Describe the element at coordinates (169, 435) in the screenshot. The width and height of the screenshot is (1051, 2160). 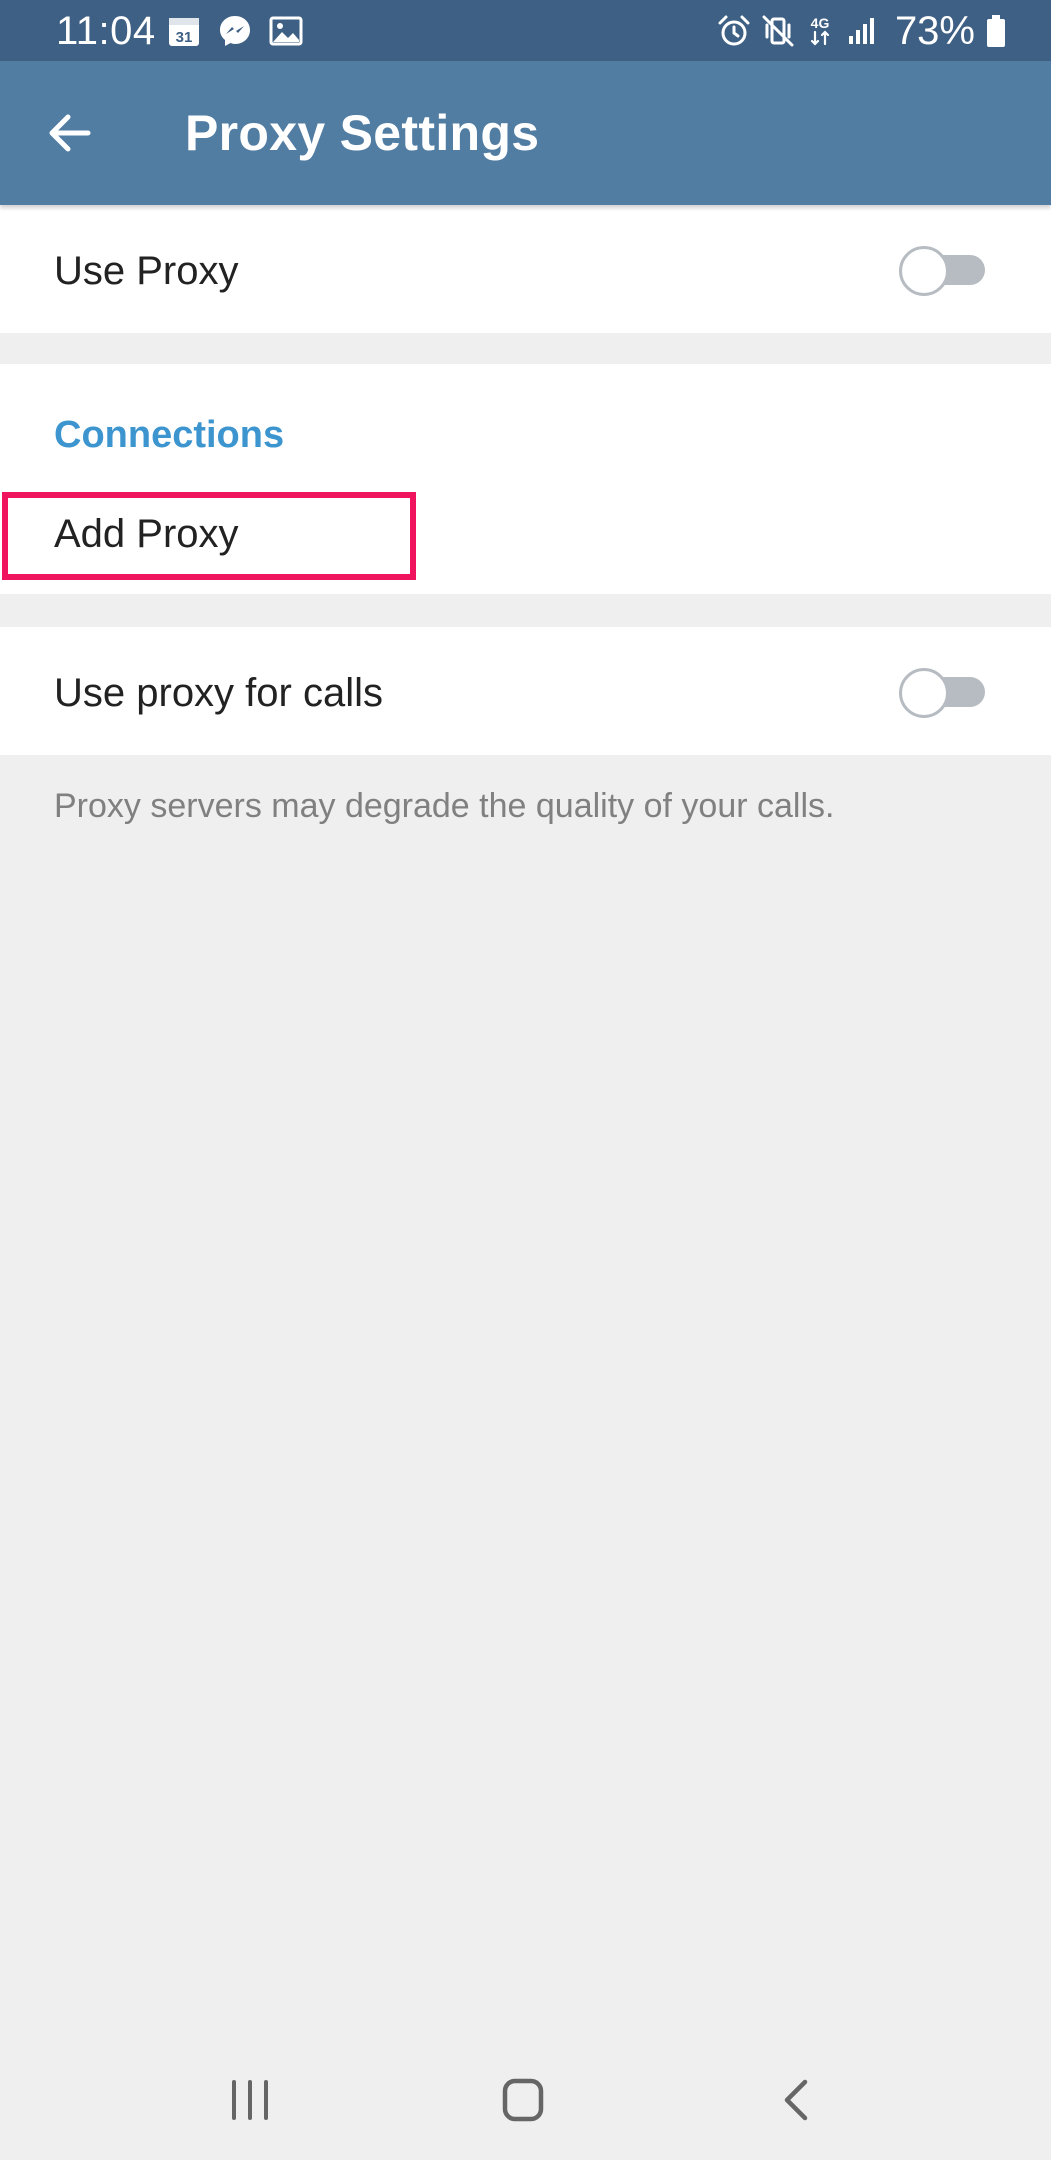
I see `connections-header: Connections` at that location.